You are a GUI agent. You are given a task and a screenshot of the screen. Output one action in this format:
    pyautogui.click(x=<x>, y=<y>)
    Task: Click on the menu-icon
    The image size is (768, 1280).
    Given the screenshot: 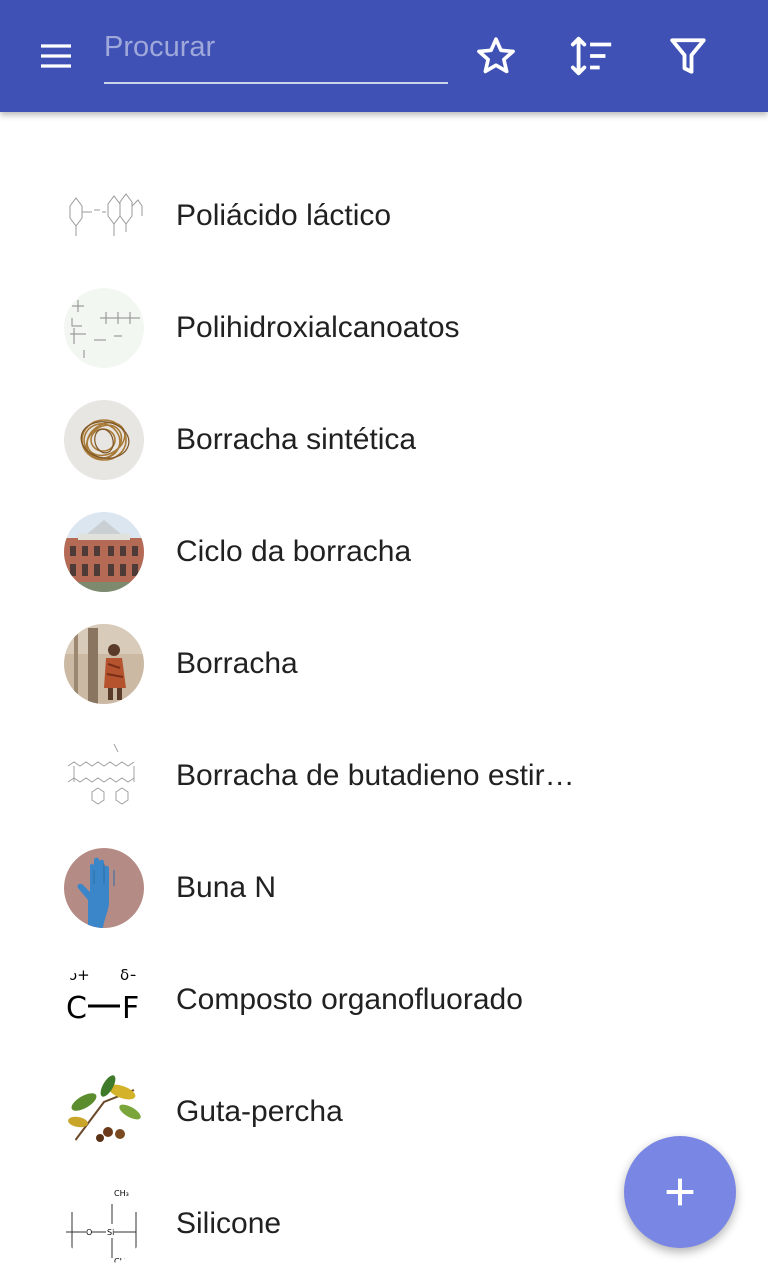 What is the action you would take?
    pyautogui.click(x=56, y=56)
    